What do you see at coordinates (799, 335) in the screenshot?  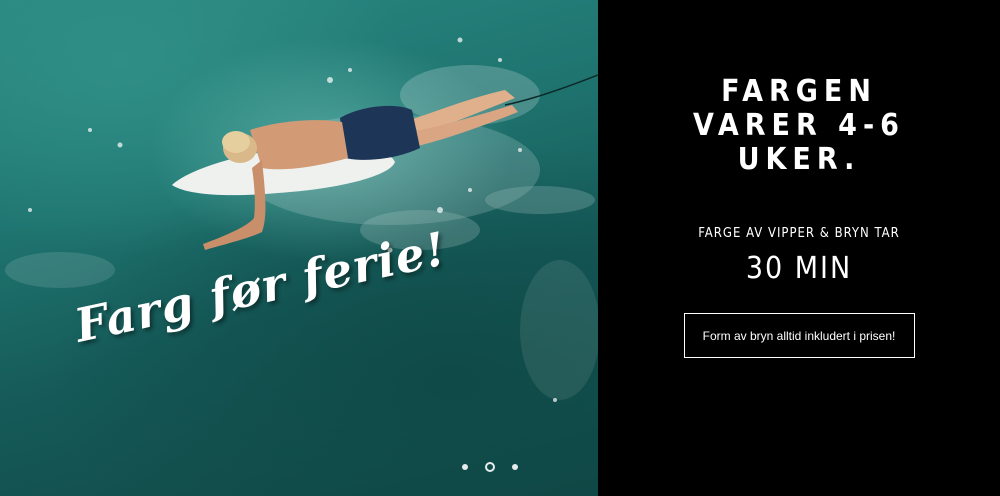 I see `brow-shaping-cta-button: Form av bryn alltid inkludert i prisen!` at bounding box center [799, 335].